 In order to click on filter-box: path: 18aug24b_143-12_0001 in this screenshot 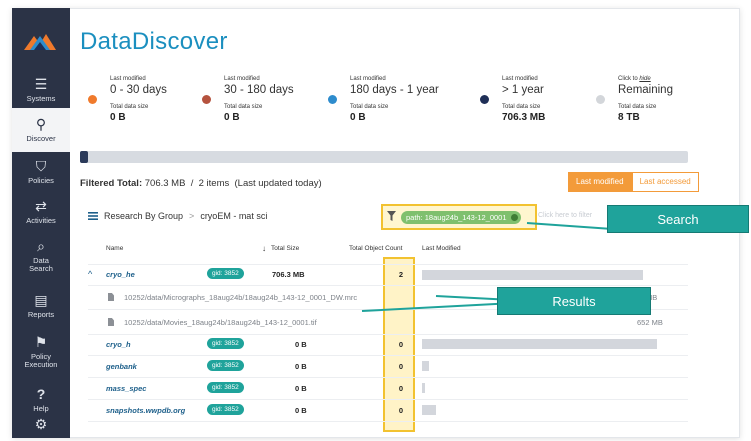, I will do `click(459, 217)`.